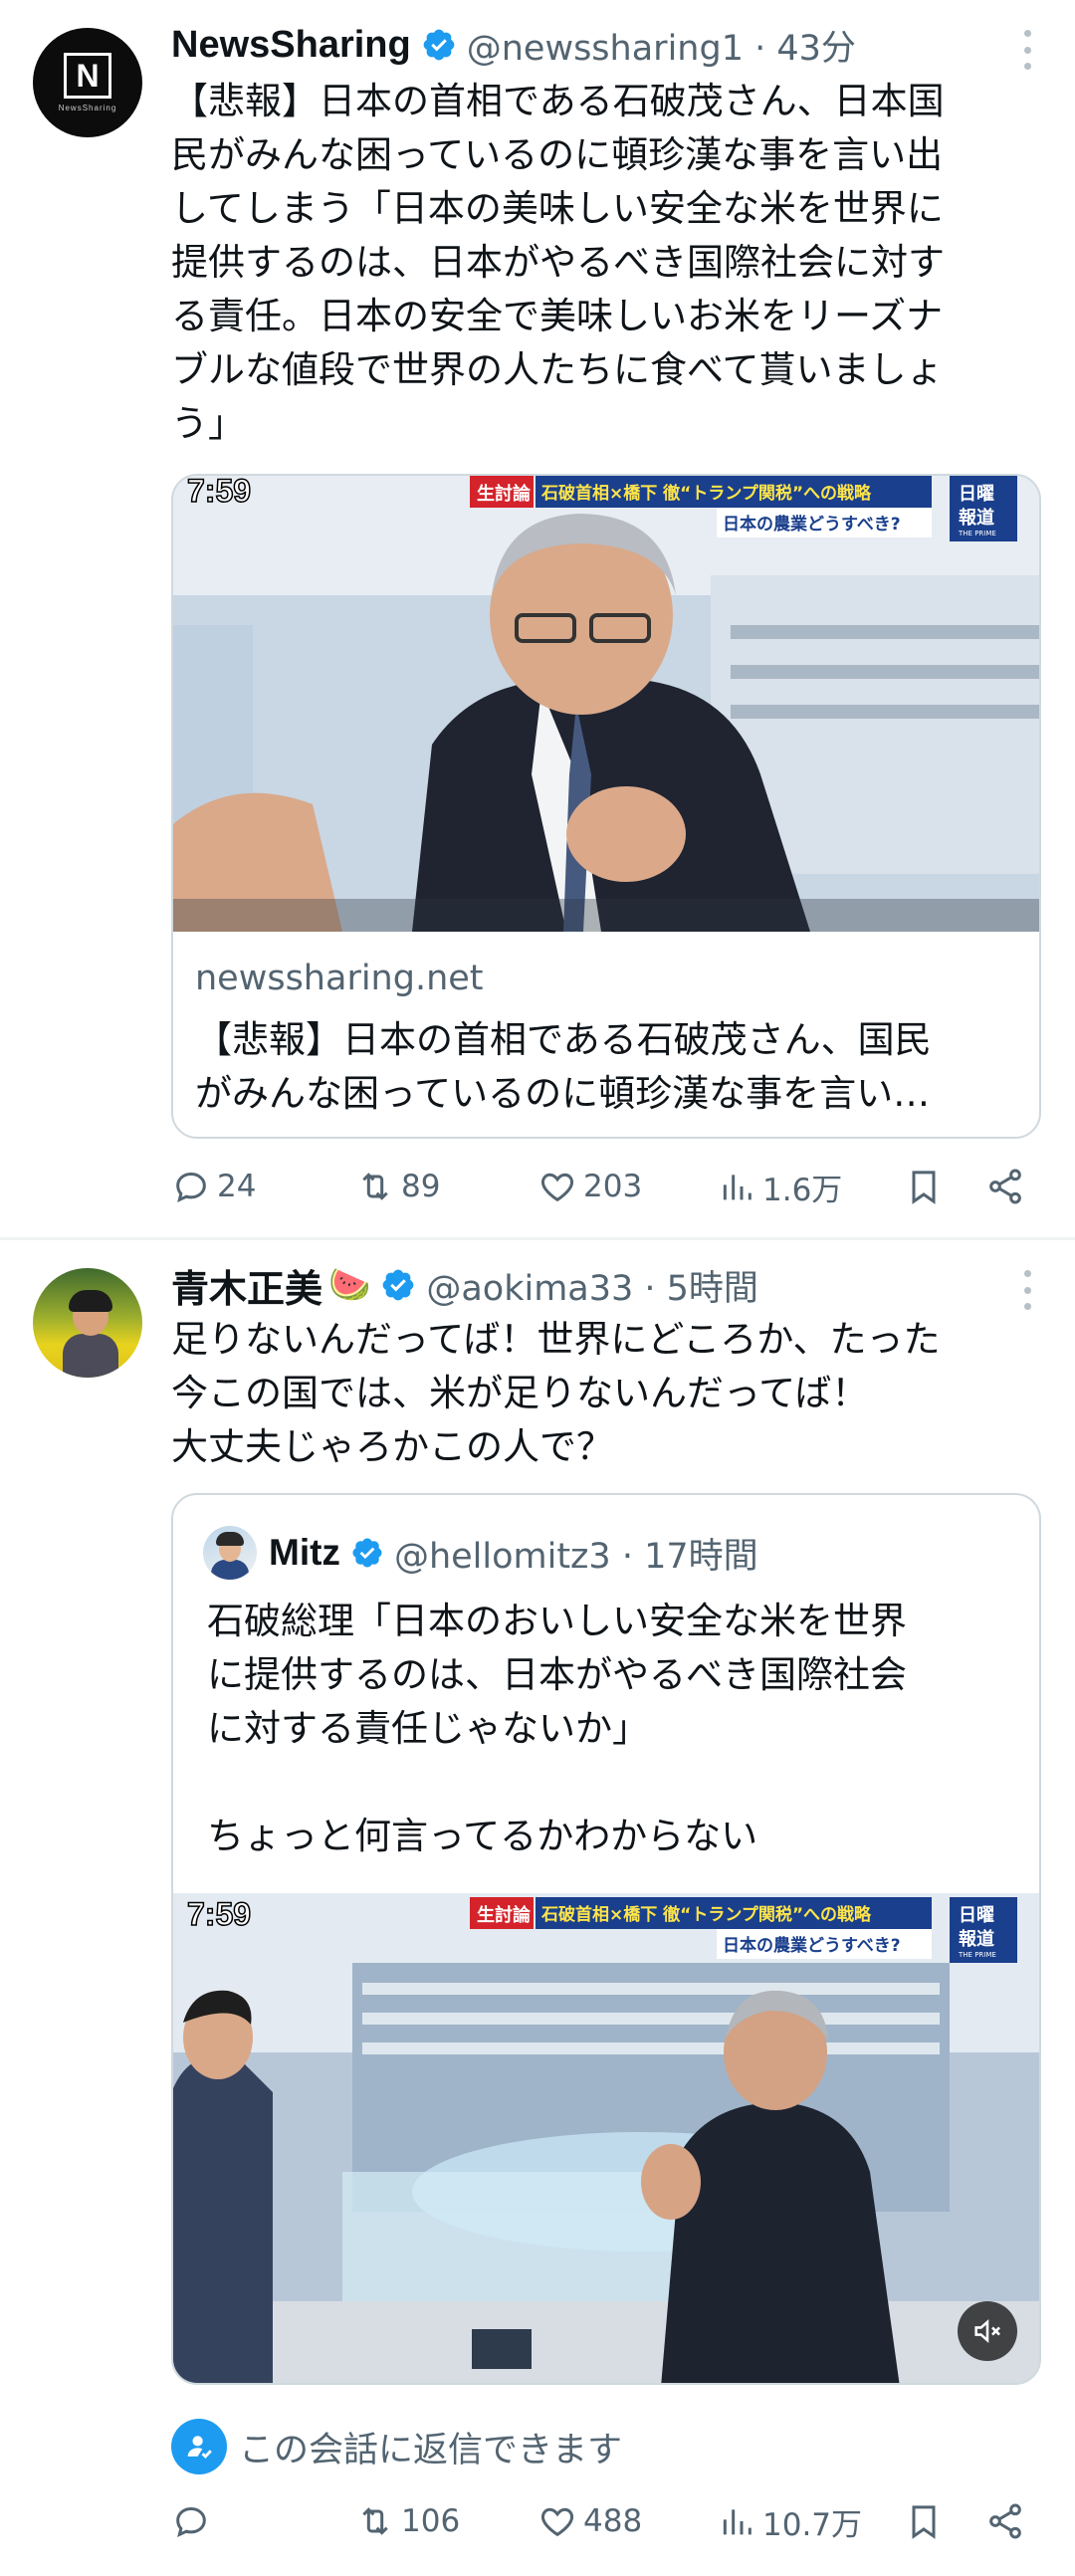 Image resolution: width=1075 pixels, height=2576 pixels. What do you see at coordinates (87, 76) in the screenshot?
I see `avatar-logo-letter: N` at bounding box center [87, 76].